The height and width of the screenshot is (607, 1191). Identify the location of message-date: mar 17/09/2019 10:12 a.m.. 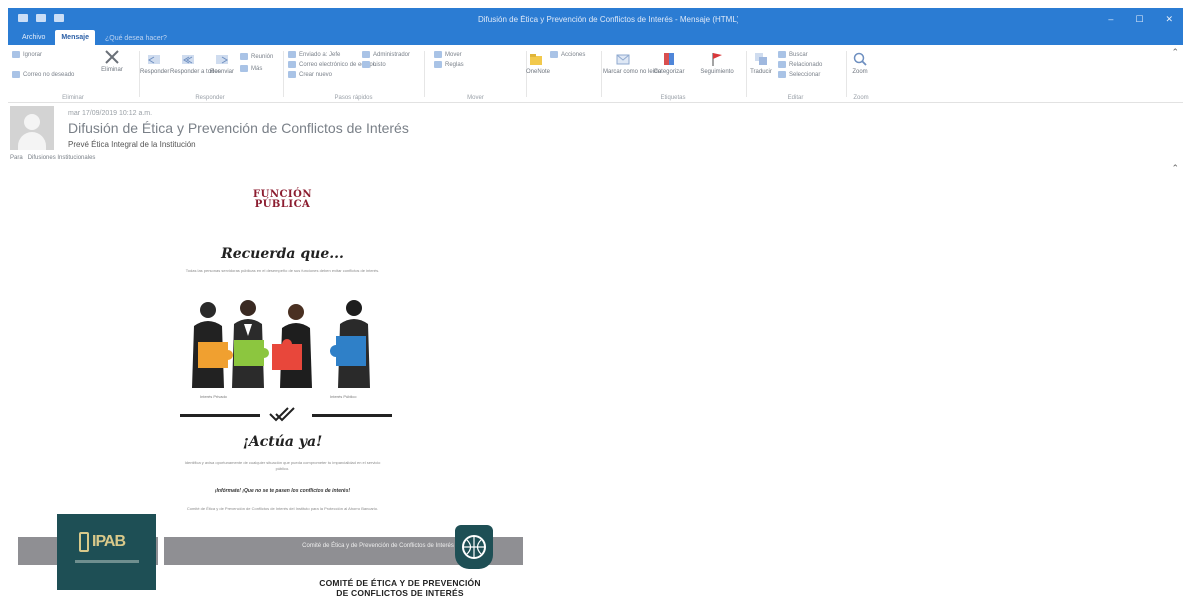
(110, 113).